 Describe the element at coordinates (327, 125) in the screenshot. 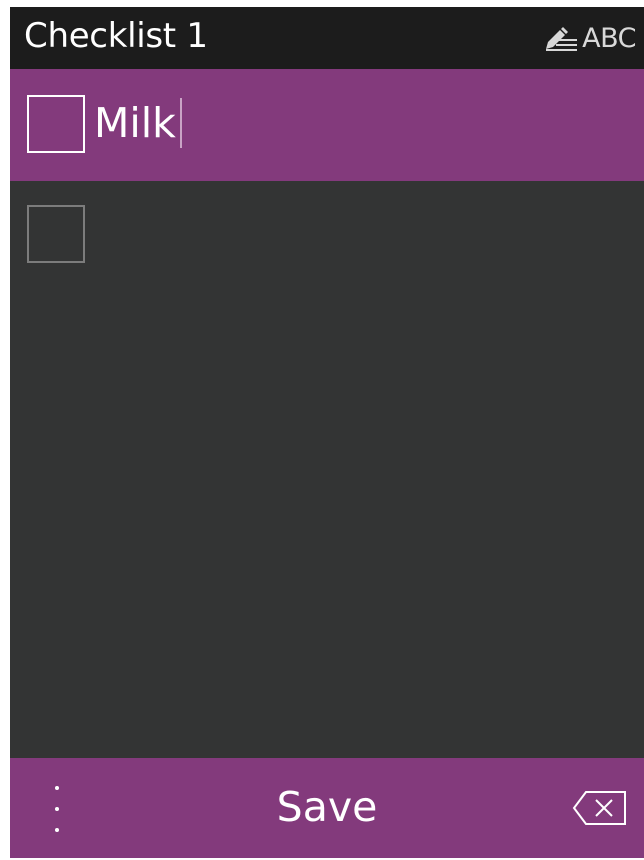

I see `checklist-item-active: Milk` at that location.